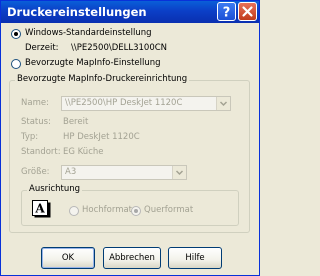 The width and height of the screenshot is (320, 276). I want to click on svg-text: A, so click(39, 209).